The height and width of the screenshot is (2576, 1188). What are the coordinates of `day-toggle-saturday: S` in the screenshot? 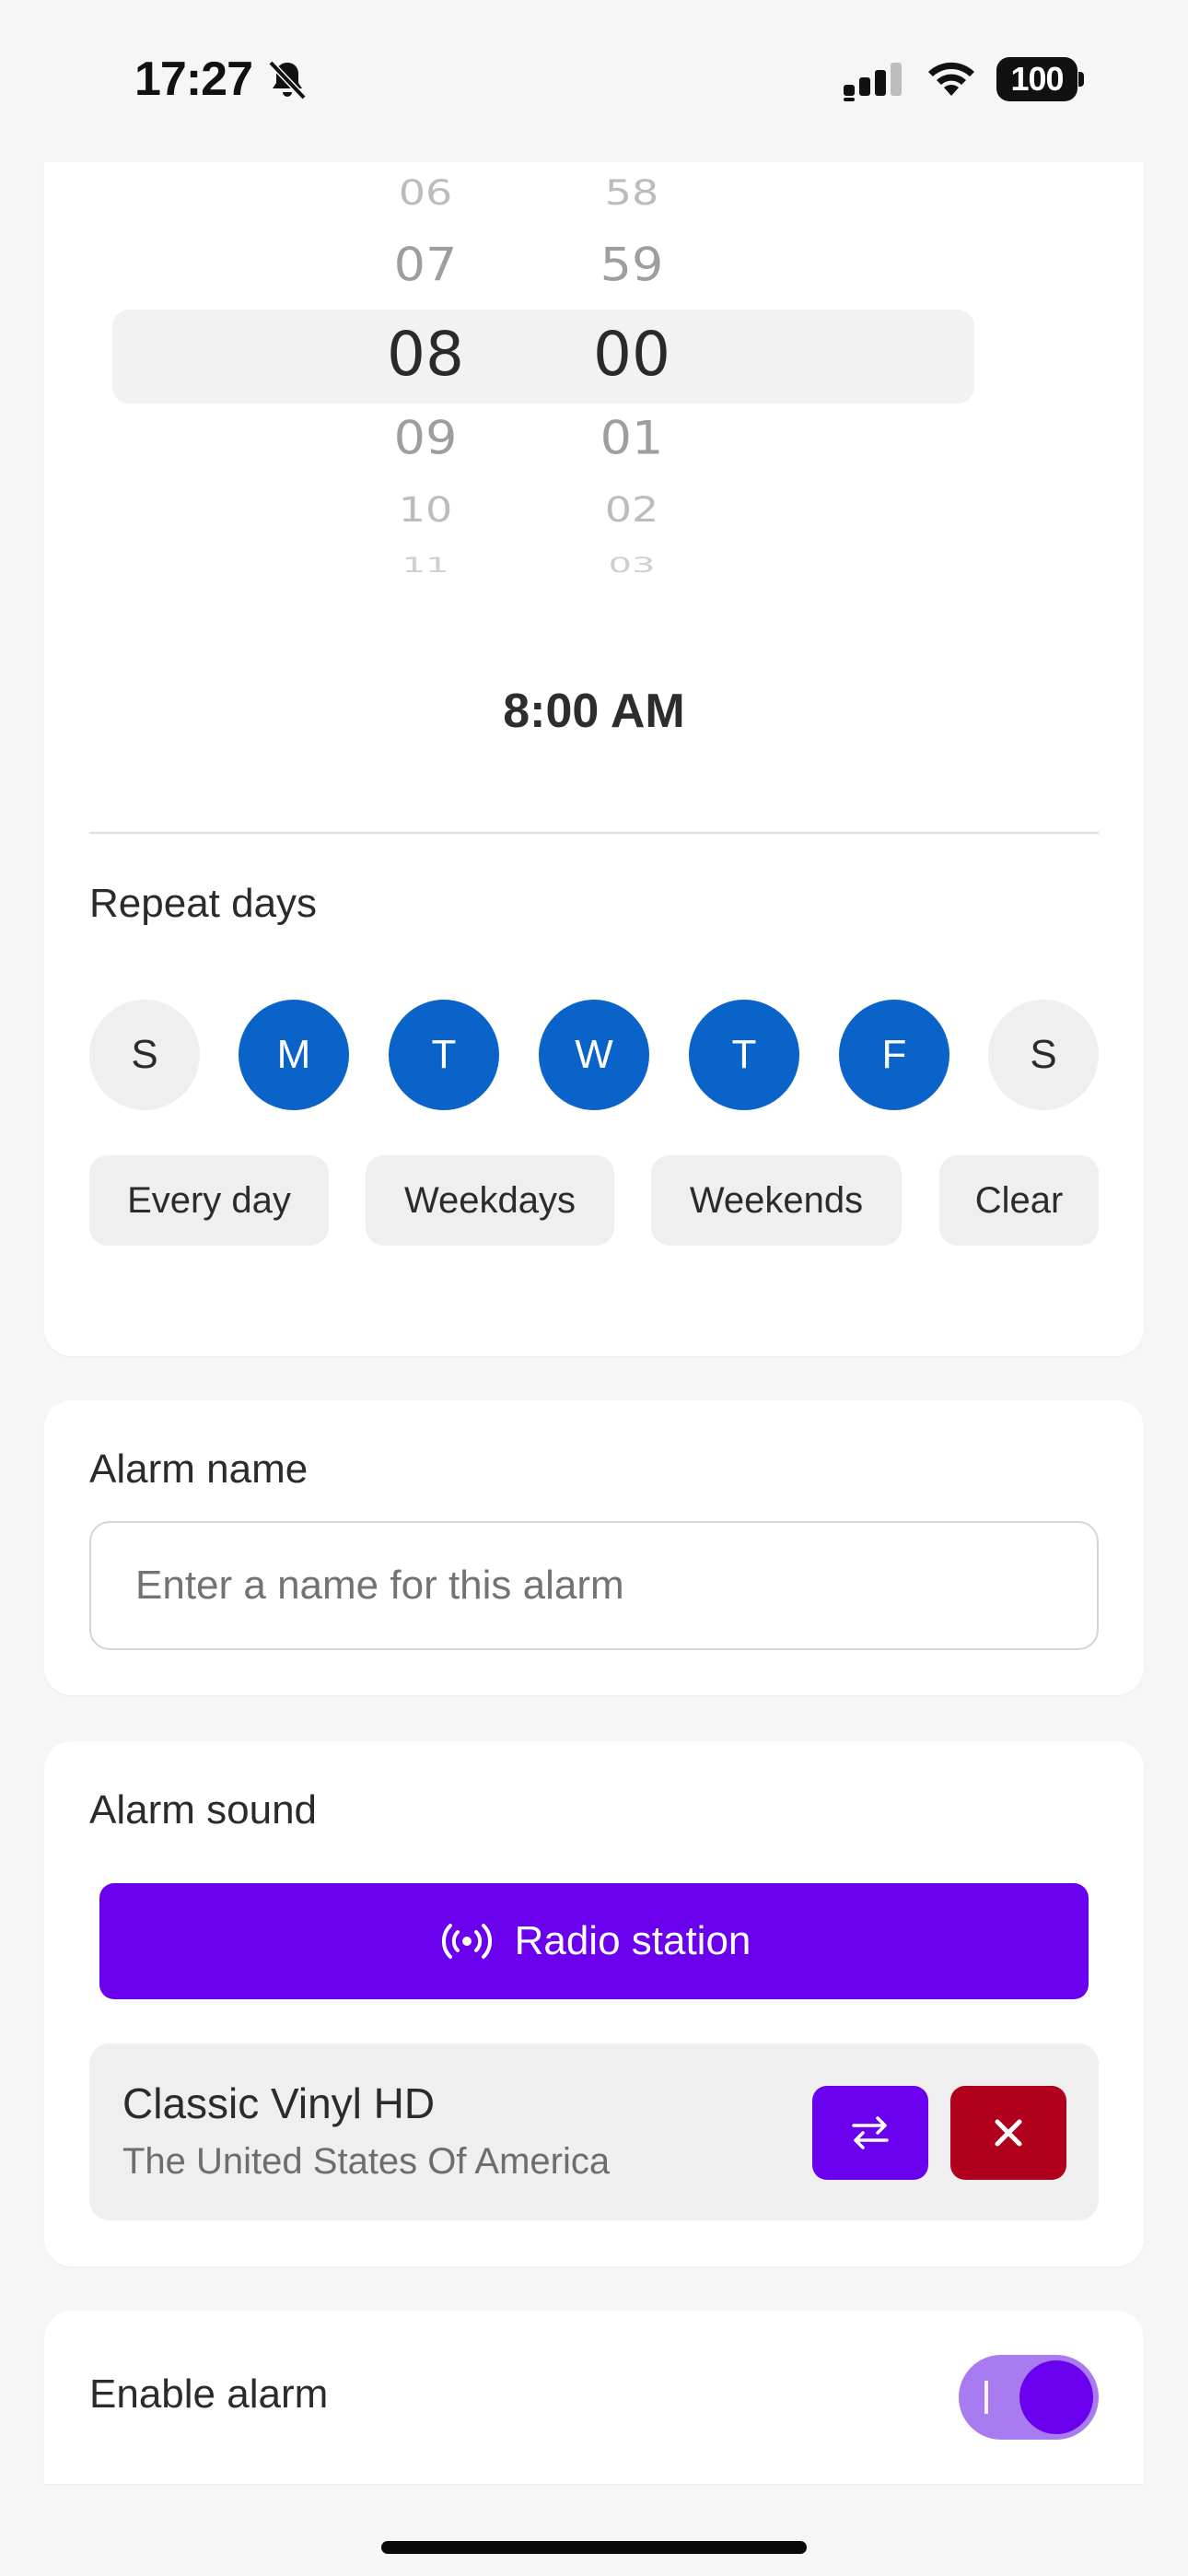 It's located at (1043, 1055).